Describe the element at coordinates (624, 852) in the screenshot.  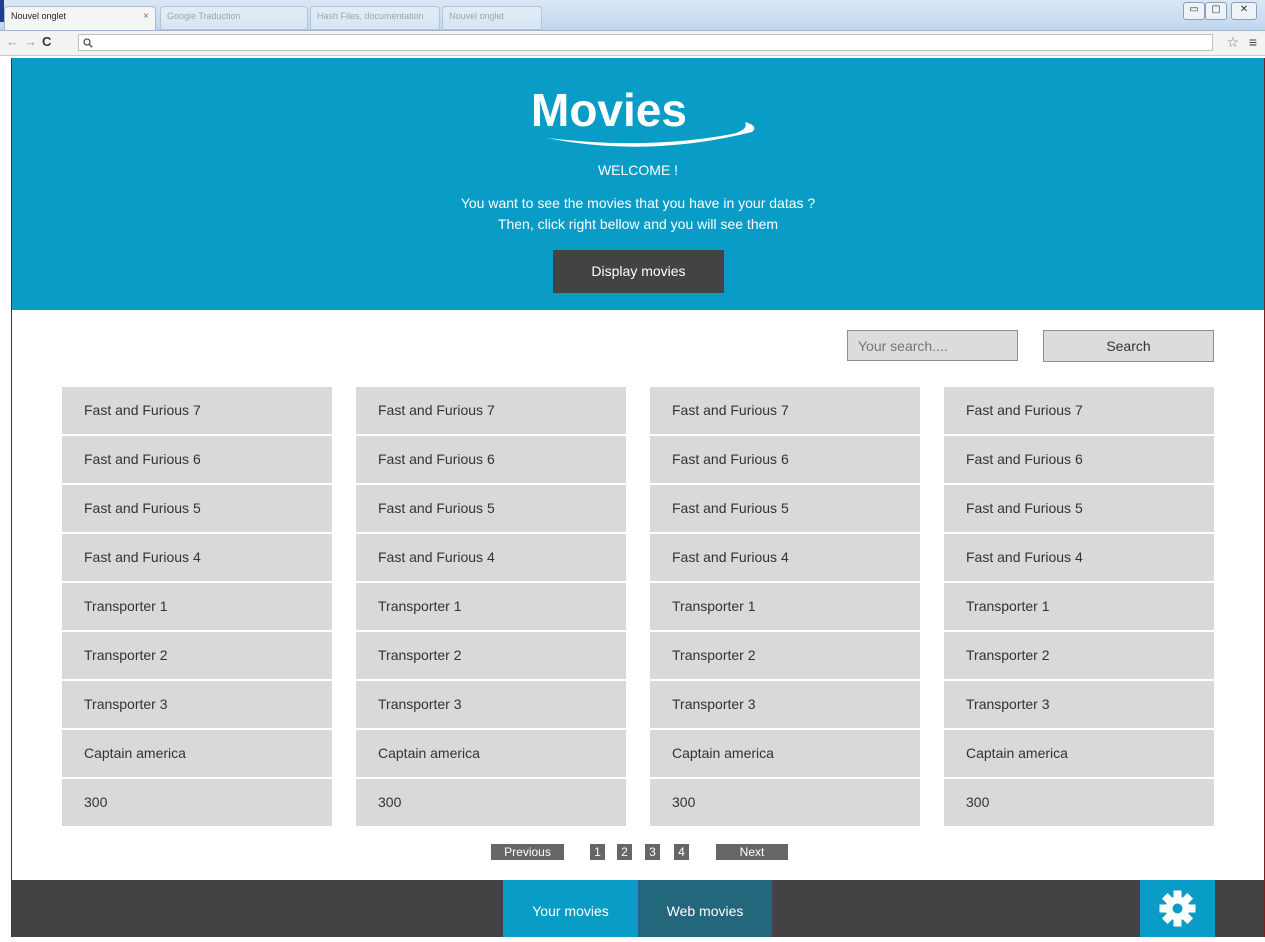
I see `page-2-button: 2` at that location.